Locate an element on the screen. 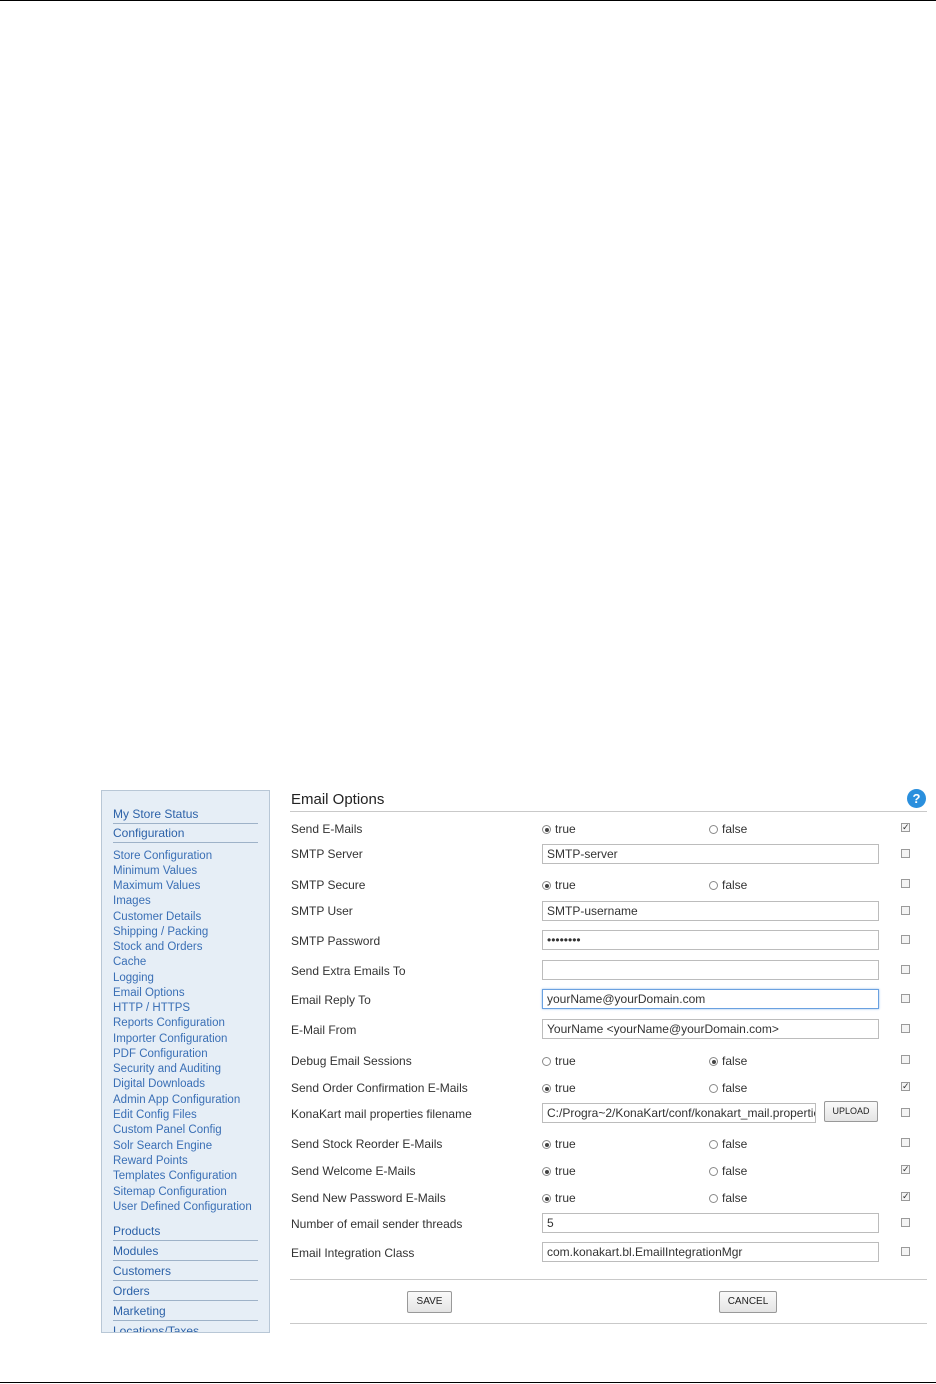 Image resolution: width=936 pixels, height=1384 pixels. row-email-reply-to: Email Reply To yourName@yourDomain.com is located at coordinates (608, 1000).